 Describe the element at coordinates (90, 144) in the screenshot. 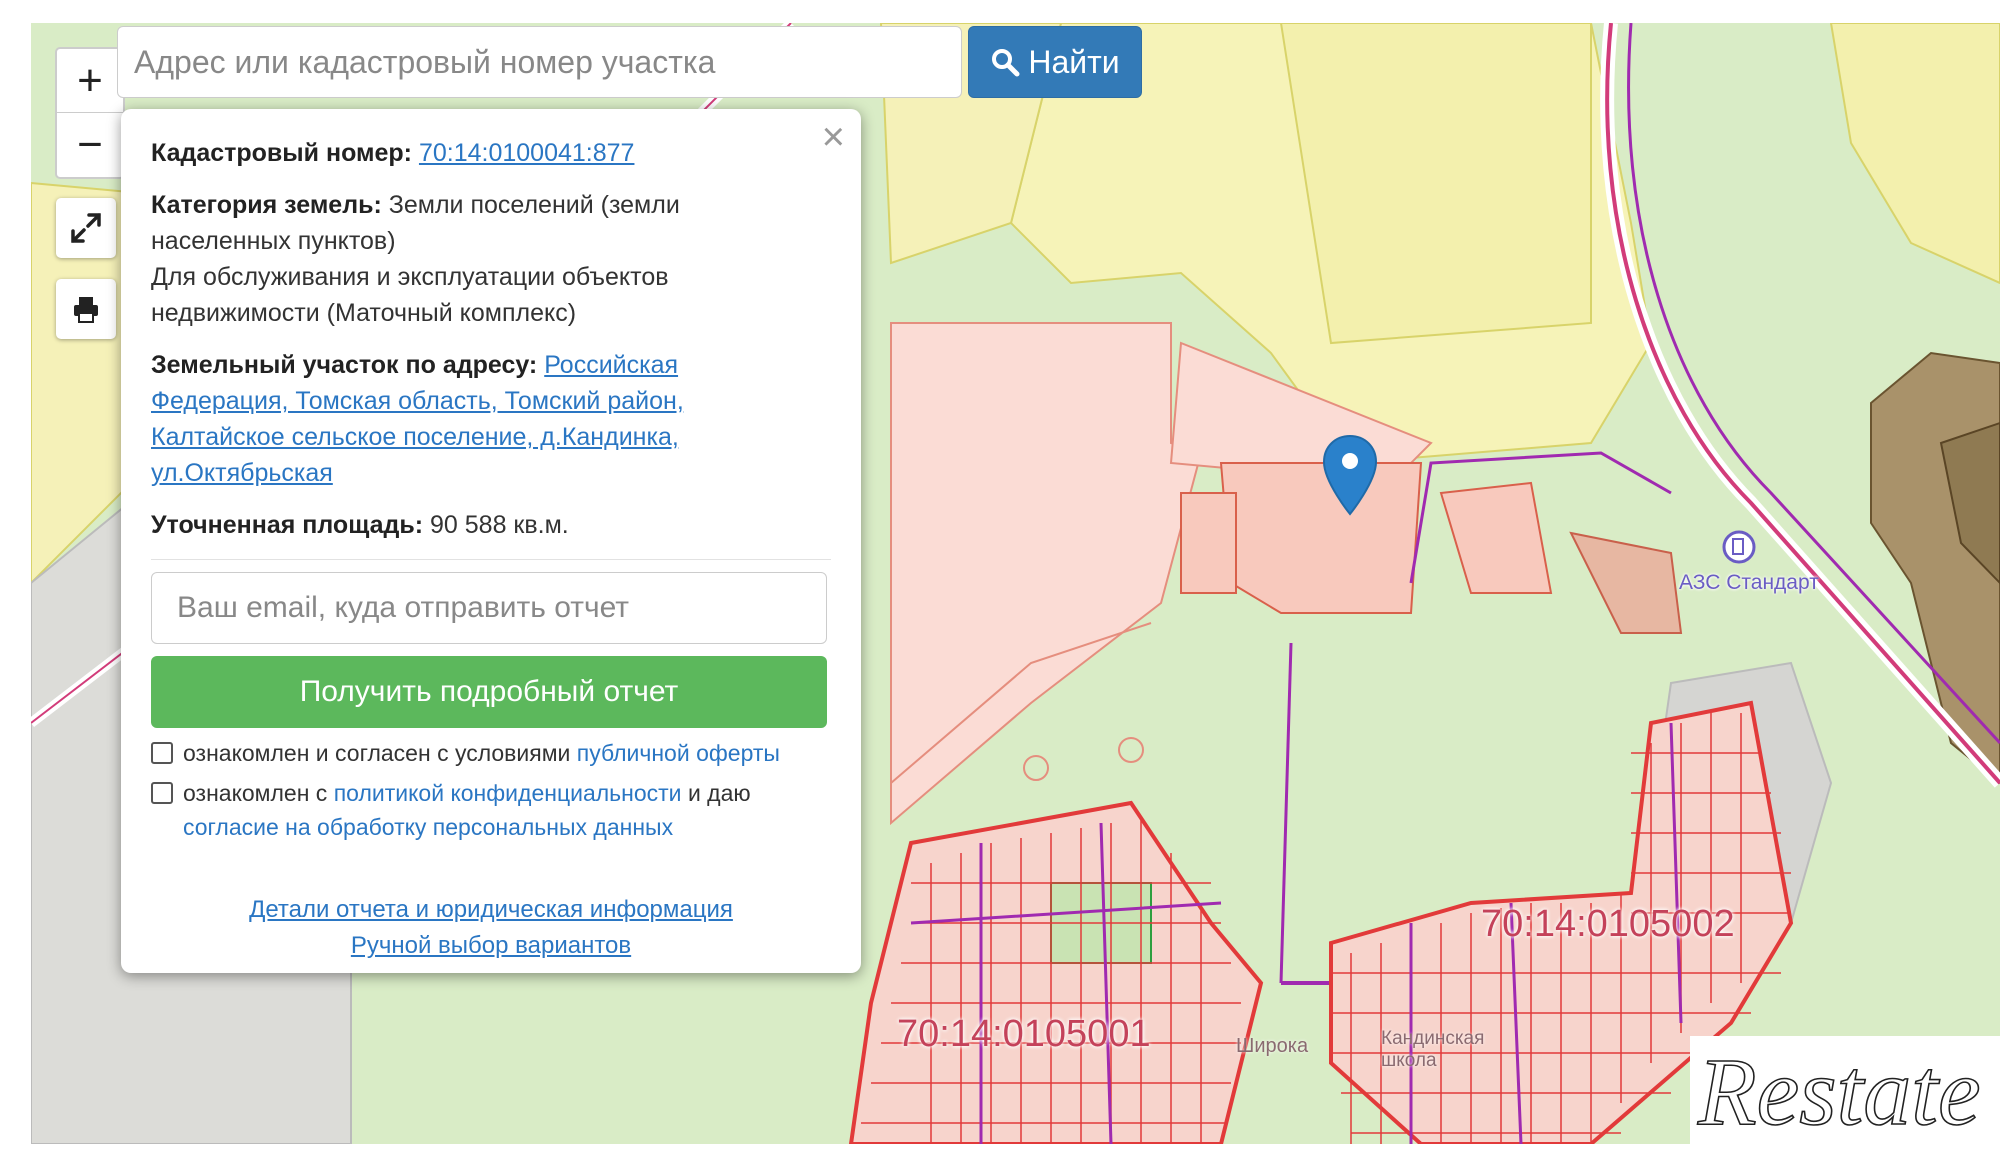

I see `zoom-out-button: −` at that location.